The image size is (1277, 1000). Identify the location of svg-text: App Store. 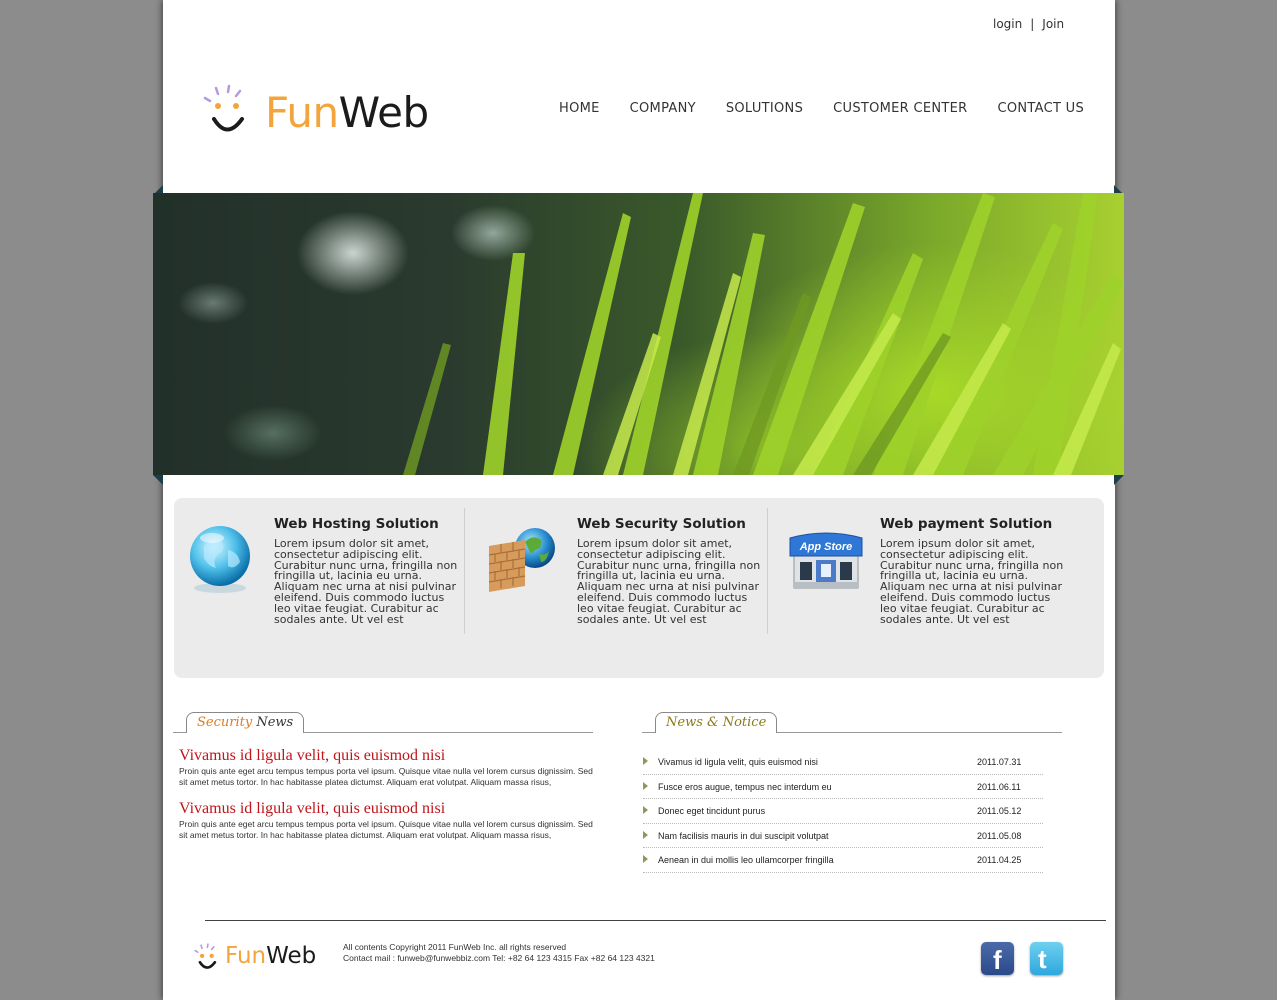
(826, 547).